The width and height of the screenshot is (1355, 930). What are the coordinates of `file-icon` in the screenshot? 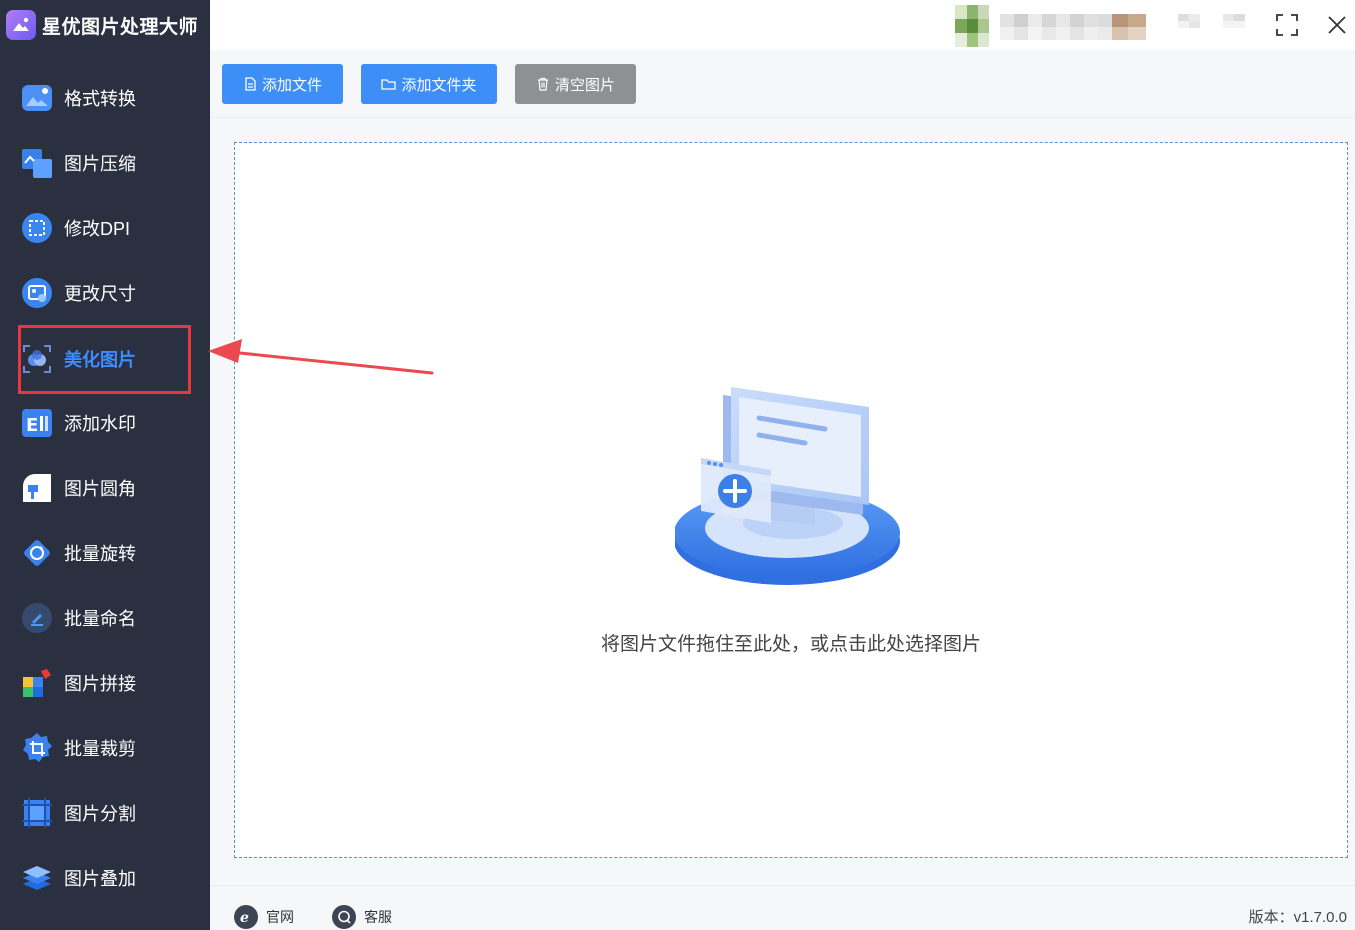 It's located at (250, 84).